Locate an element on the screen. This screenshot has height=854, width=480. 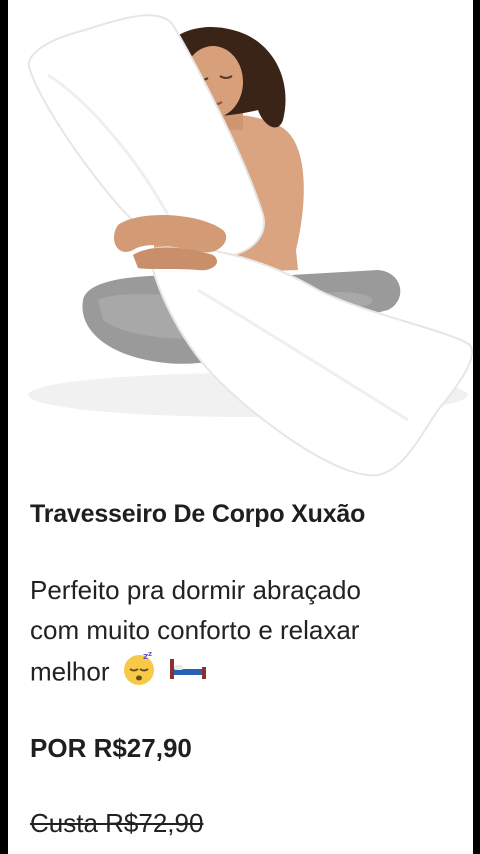
bed-icon is located at coordinates (188, 673).